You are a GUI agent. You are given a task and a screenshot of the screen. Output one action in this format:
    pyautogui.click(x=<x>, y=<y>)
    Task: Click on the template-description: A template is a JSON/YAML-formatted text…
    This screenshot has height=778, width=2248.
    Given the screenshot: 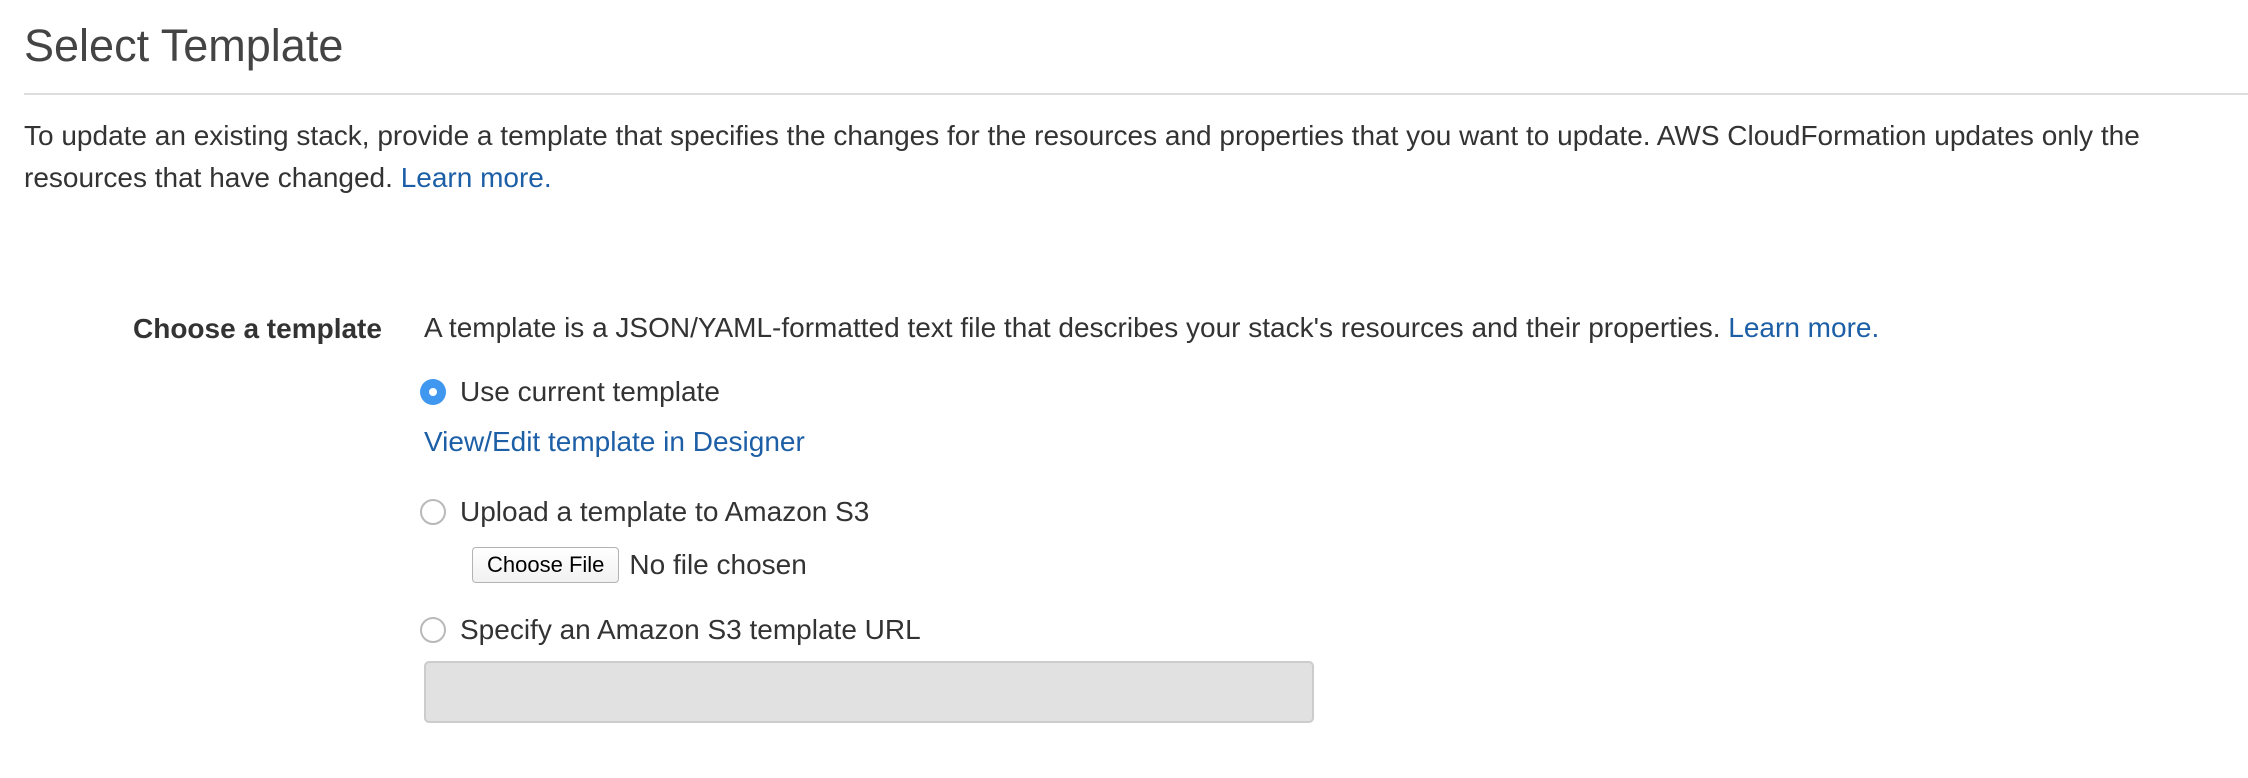 What is the action you would take?
    pyautogui.click(x=1151, y=328)
    